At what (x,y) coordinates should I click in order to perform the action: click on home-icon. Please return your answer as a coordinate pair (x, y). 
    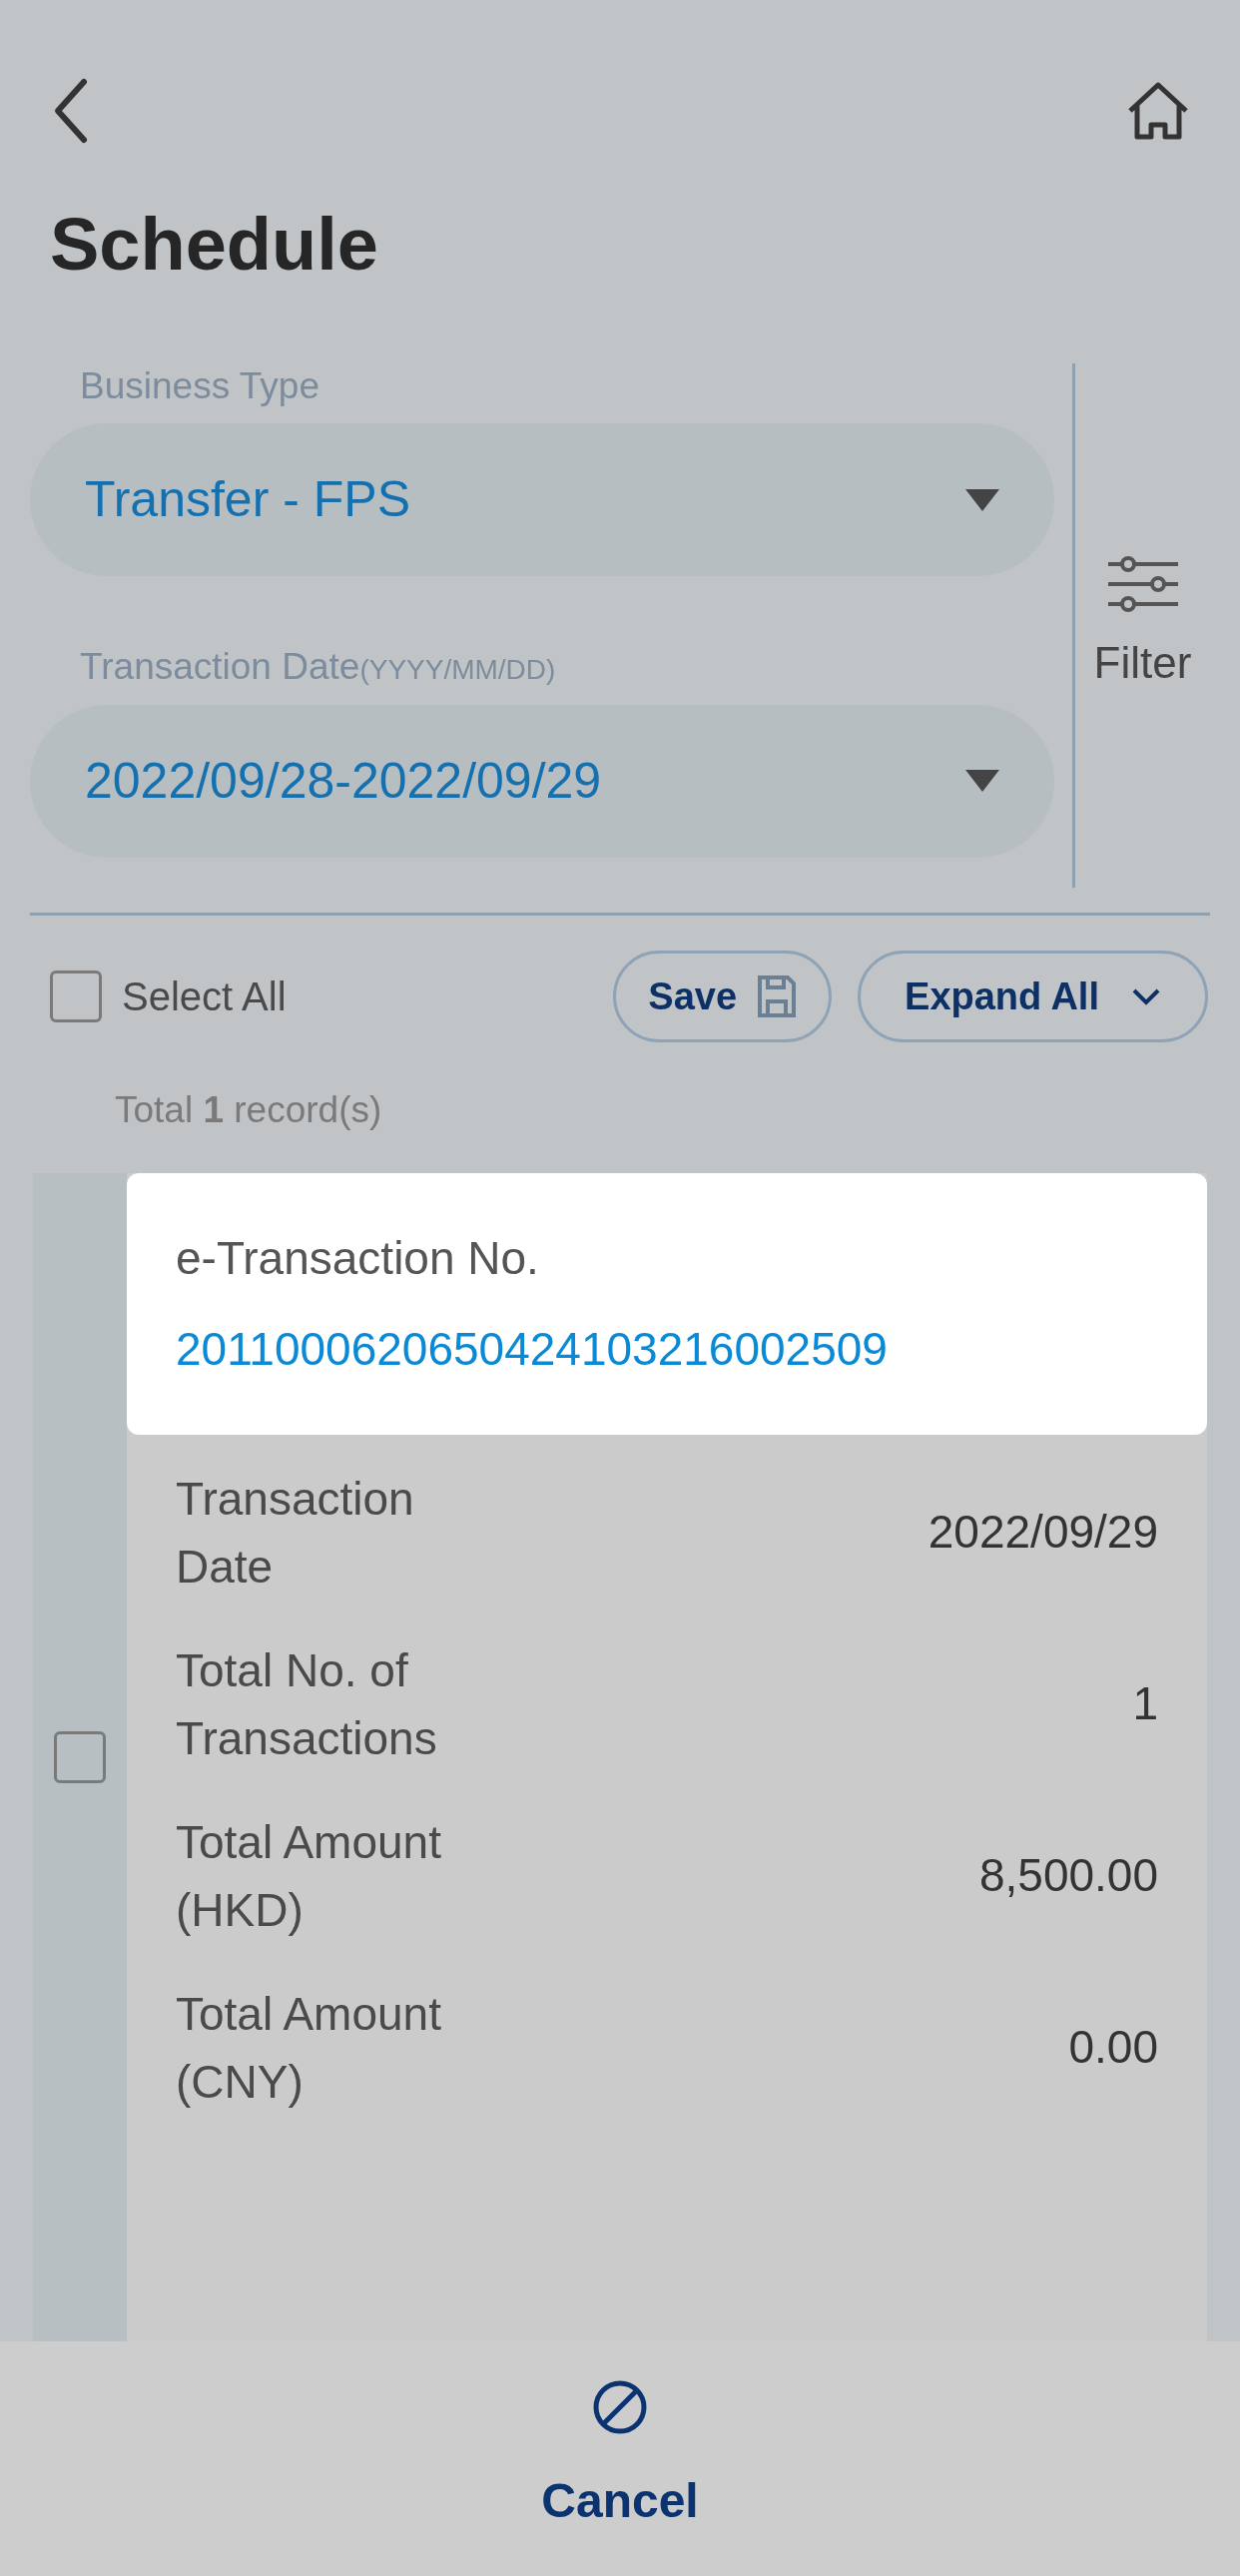
    Looking at the image, I should click on (1158, 110).